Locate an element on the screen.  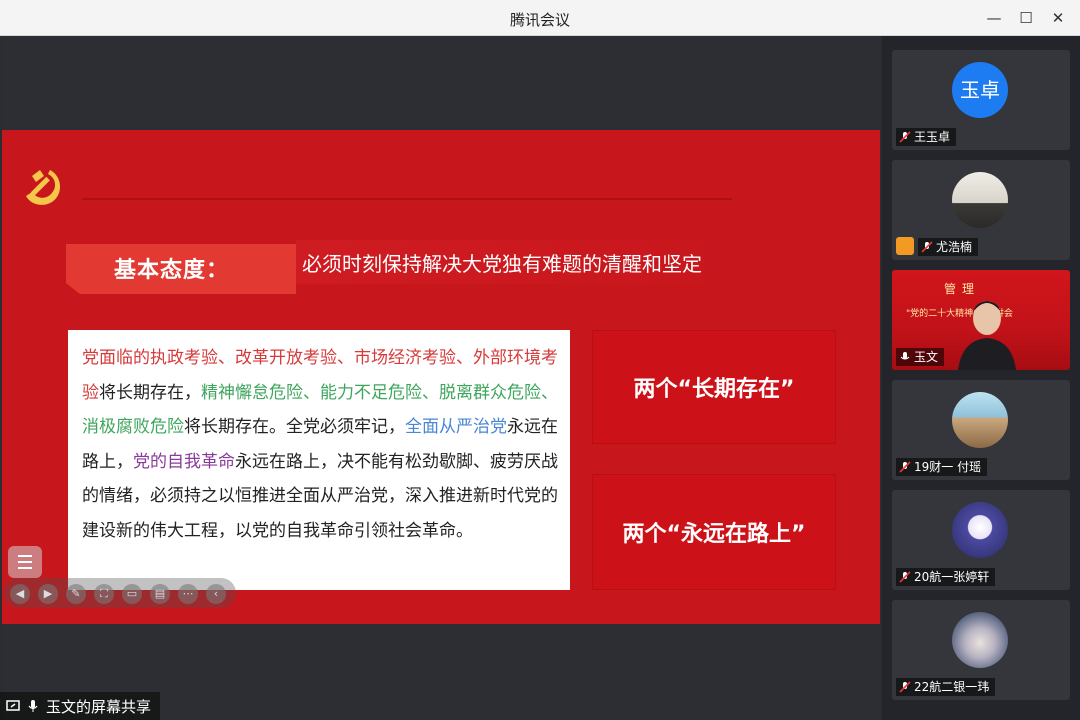
participant-name: 19财一 付瑶 is located at coordinates (948, 467).